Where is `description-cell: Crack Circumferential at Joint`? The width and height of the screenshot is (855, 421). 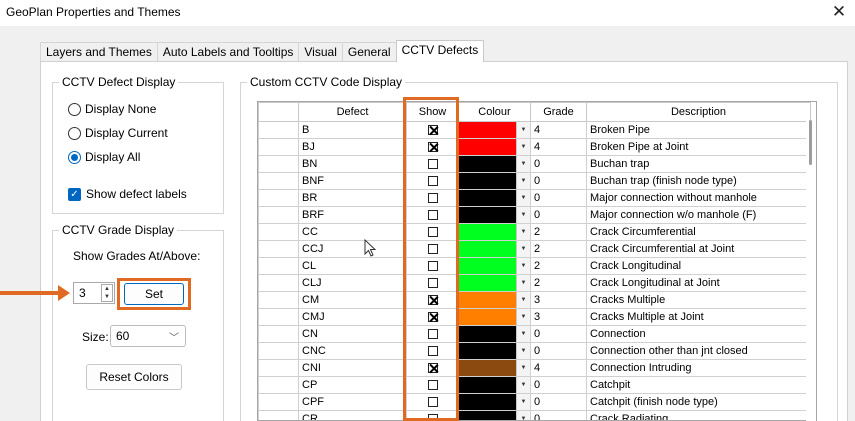 description-cell: Crack Circumferential at Joint is located at coordinates (698, 249).